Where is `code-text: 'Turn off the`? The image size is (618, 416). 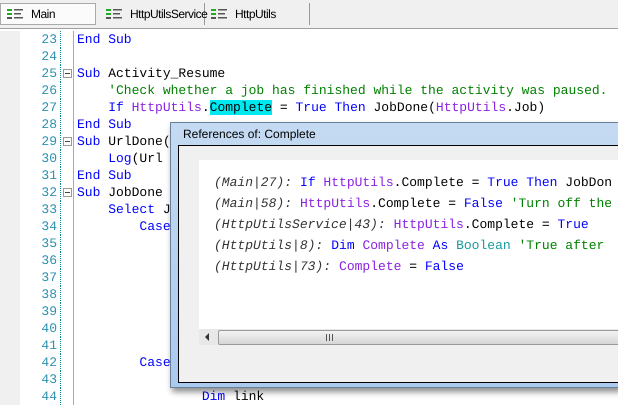 code-text: 'Turn off the is located at coordinates (561, 203).